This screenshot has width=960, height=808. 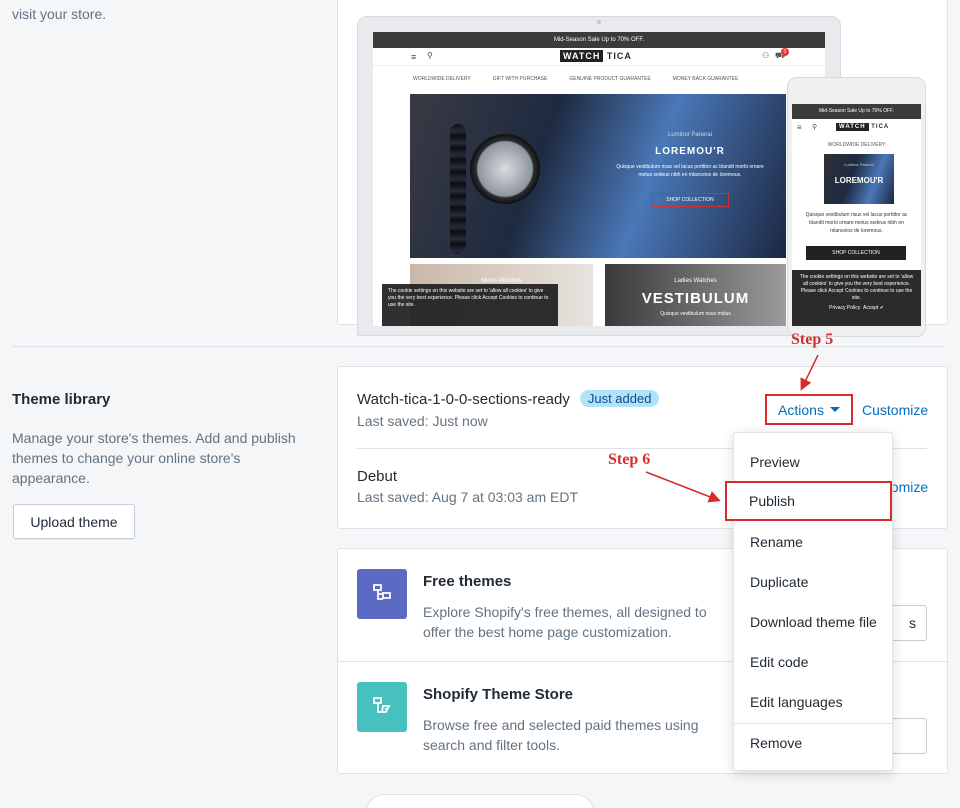 What do you see at coordinates (809, 372) in the screenshot?
I see `step5-arrow` at bounding box center [809, 372].